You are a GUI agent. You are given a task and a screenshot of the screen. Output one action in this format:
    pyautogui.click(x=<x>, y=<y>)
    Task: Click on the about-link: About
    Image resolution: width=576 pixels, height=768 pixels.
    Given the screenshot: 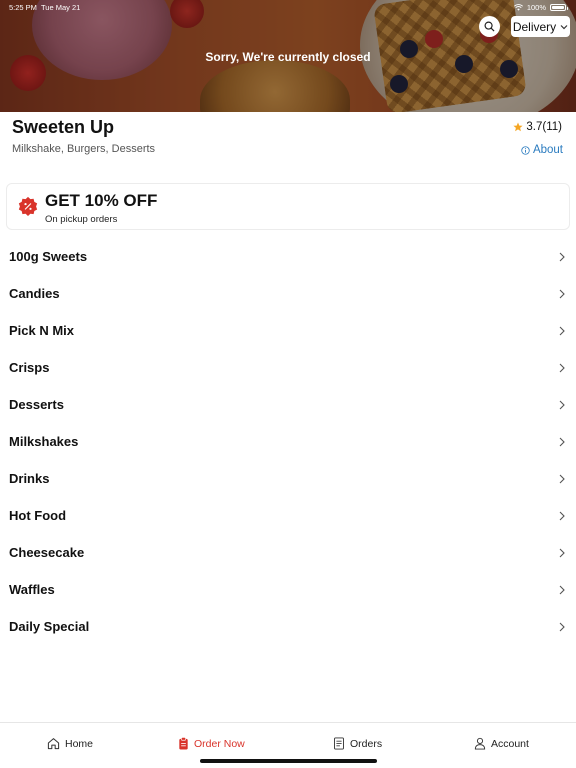 What is the action you would take?
    pyautogui.click(x=542, y=150)
    